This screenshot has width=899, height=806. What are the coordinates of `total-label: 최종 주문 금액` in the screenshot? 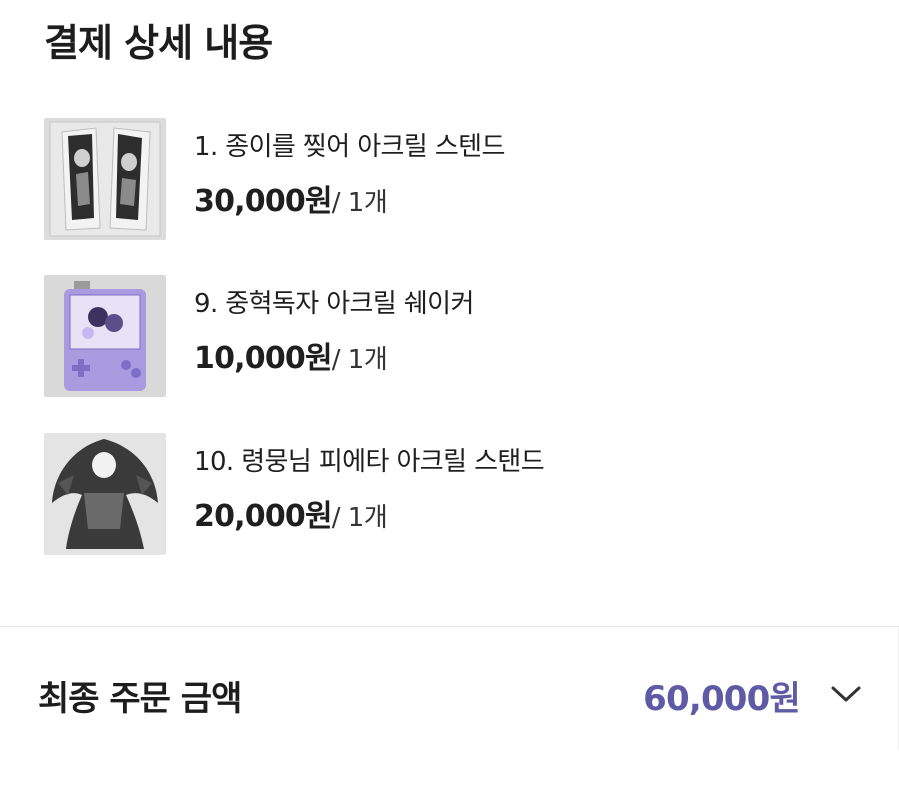 It's located at (140, 699).